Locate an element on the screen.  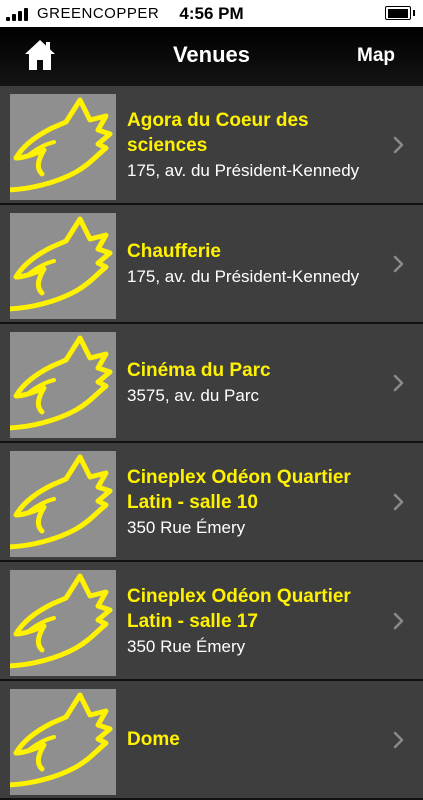
navigation-bar: Venues Map is located at coordinates (211, 56).